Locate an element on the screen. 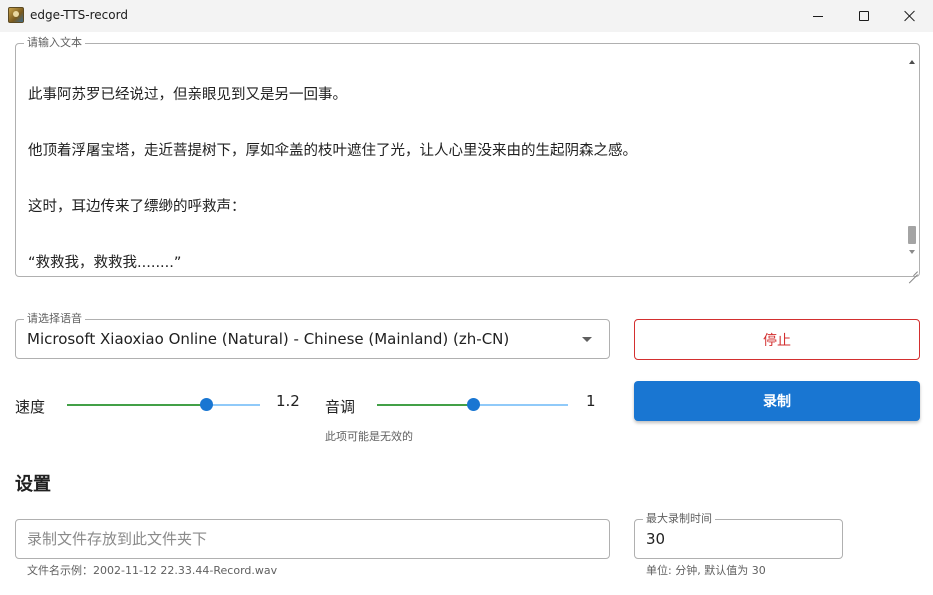 The width and height of the screenshot is (933, 595). minimize-button is located at coordinates (818, 16).